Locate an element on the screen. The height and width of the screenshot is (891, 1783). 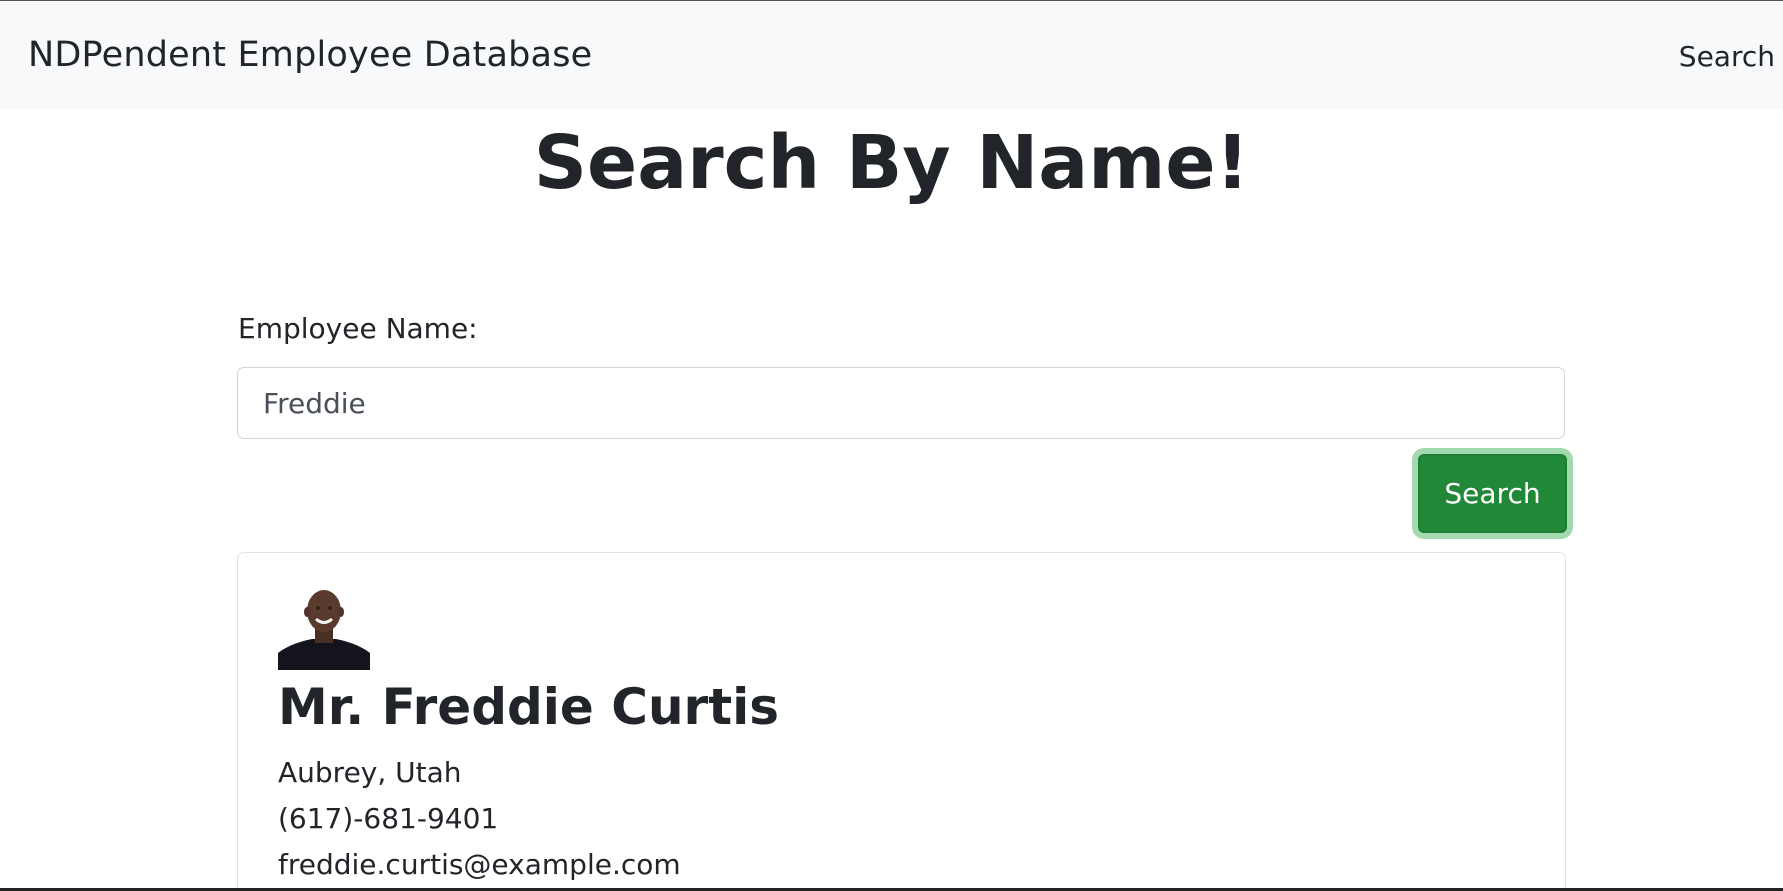
person-photo-icon is located at coordinates (324, 625).